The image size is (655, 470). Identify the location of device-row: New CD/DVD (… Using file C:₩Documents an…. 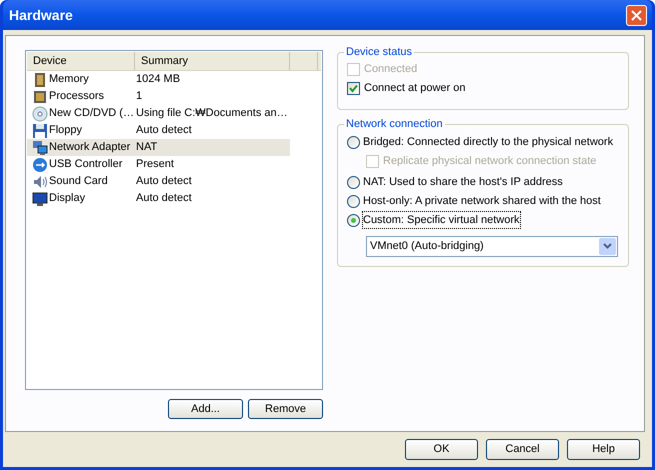
(158, 113).